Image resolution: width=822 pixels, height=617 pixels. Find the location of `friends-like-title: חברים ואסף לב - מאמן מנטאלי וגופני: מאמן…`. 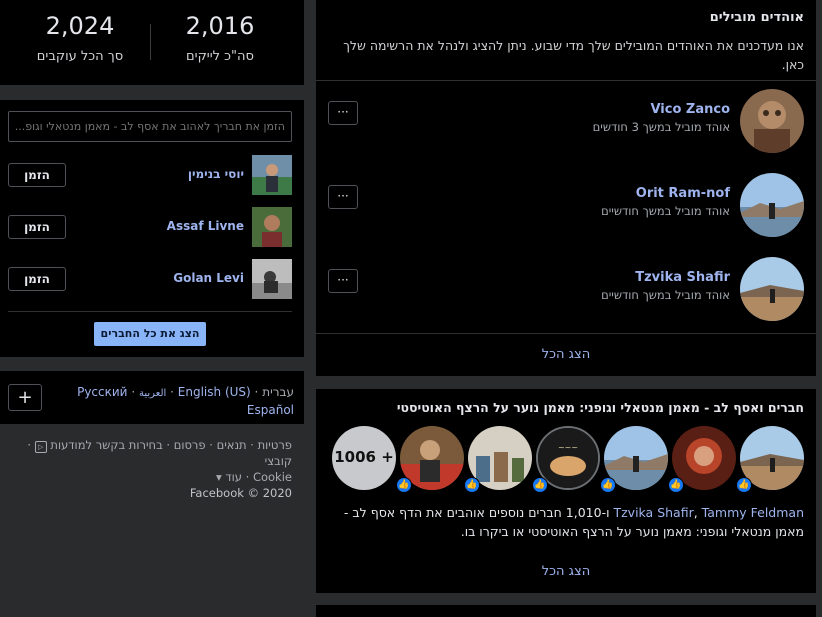

friends-like-title: חברים ואסף לב - מאמן מנטאלי וגופני: מאמן… is located at coordinates (600, 407).